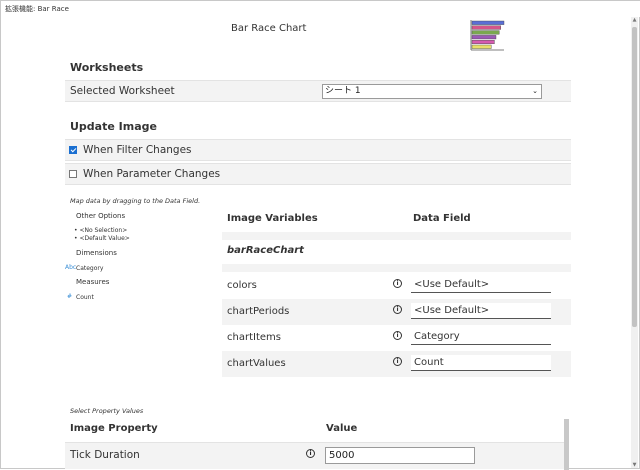  Describe the element at coordinates (96, 253) in the screenshot. I see `dimensions-title: Dimensions` at that location.